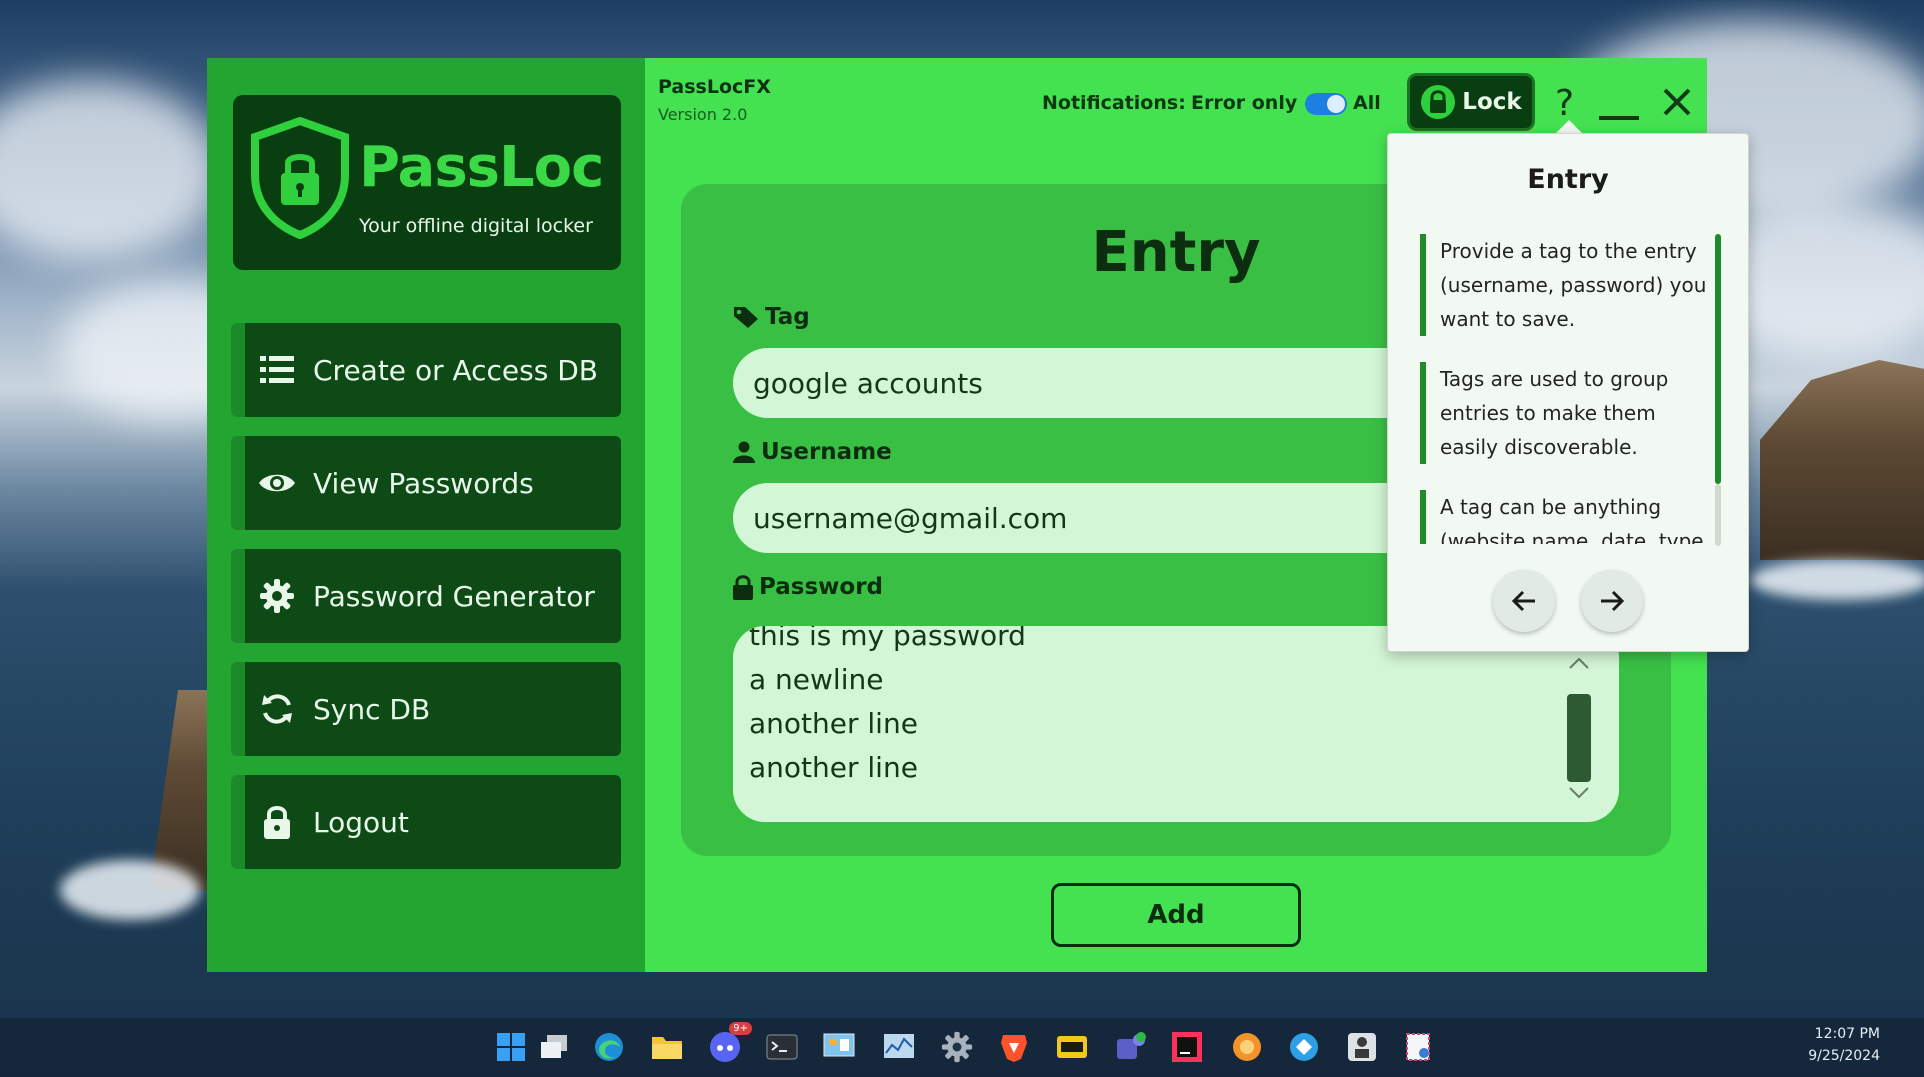  What do you see at coordinates (361, 822) in the screenshot?
I see `sidebar-item-label: Logout` at bounding box center [361, 822].